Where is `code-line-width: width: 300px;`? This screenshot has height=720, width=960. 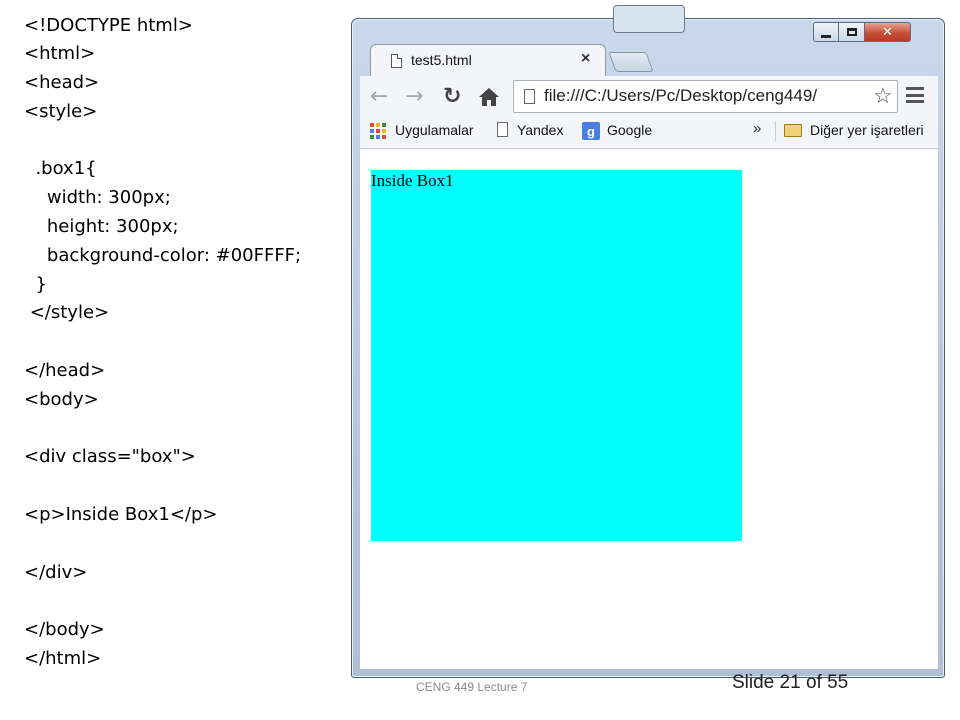 code-line-width: width: 300px; is located at coordinates (97, 197).